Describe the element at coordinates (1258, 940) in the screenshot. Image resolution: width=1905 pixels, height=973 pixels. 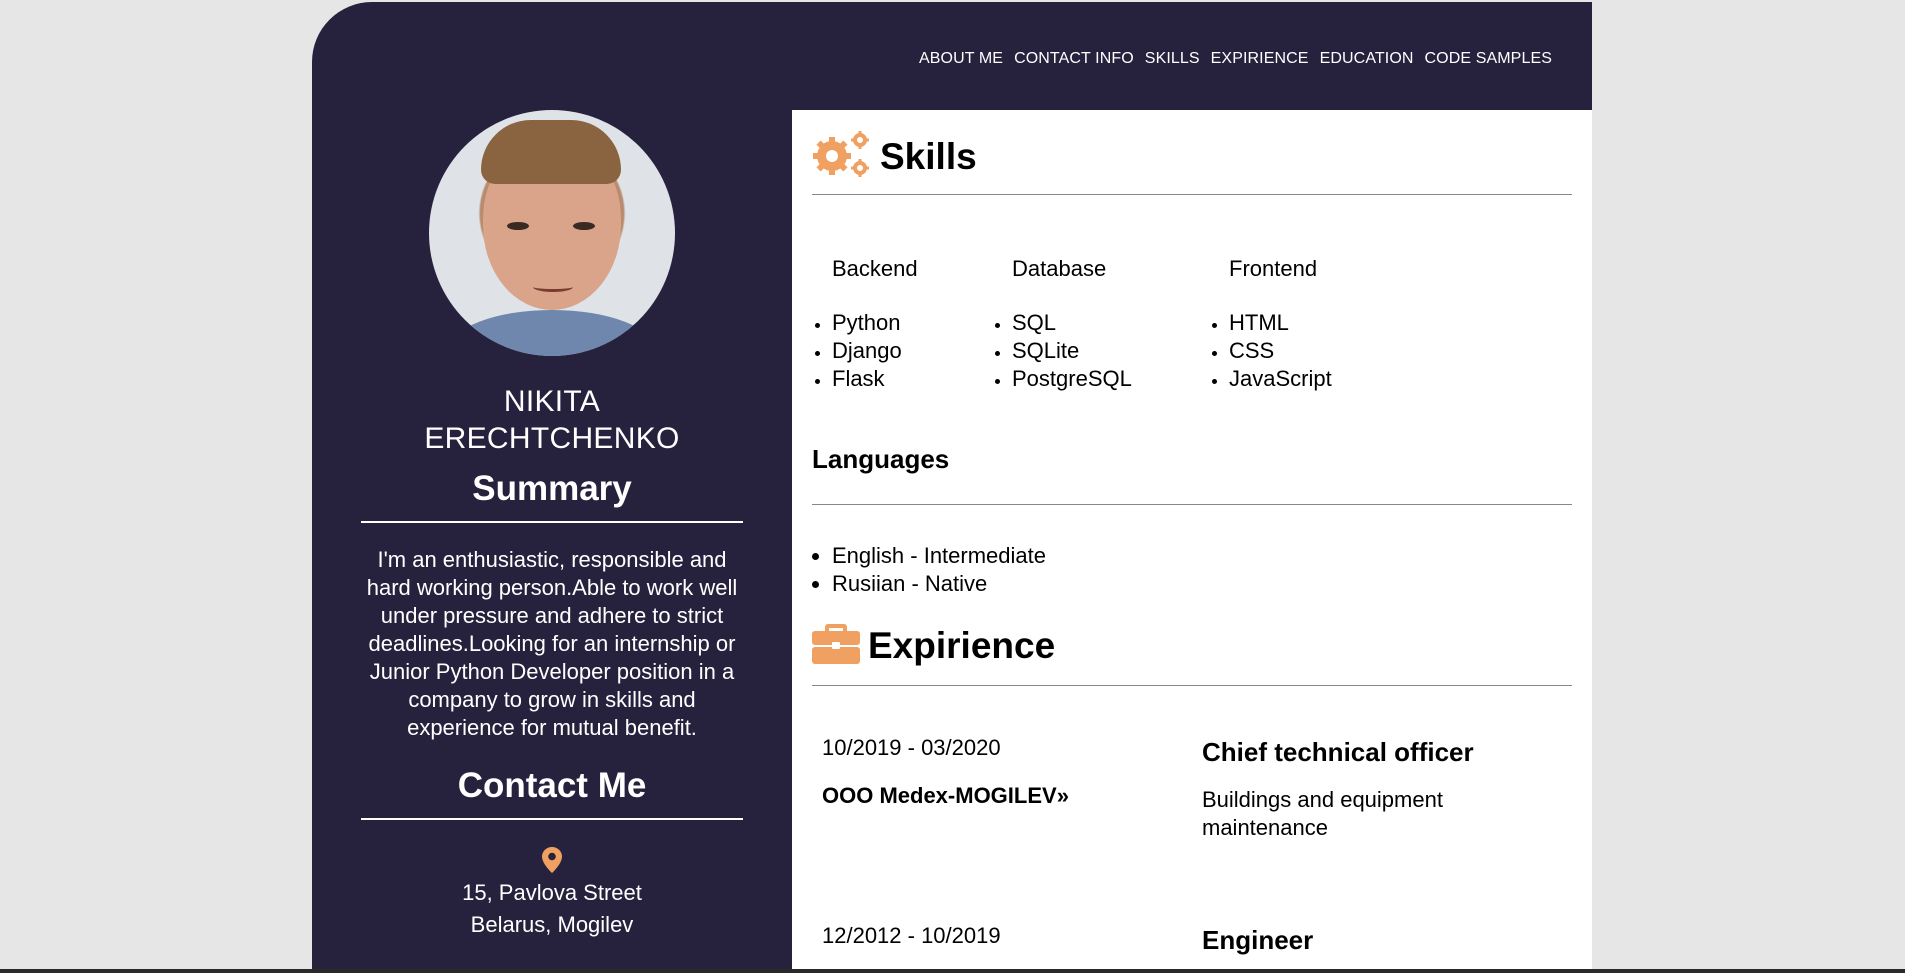
I see `entry-role: Engineer` at that location.